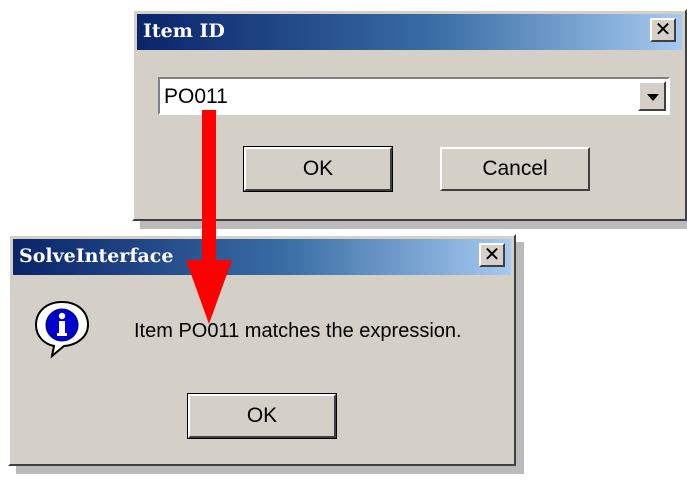 The height and width of the screenshot is (481, 687). I want to click on info-icon, so click(62, 329).